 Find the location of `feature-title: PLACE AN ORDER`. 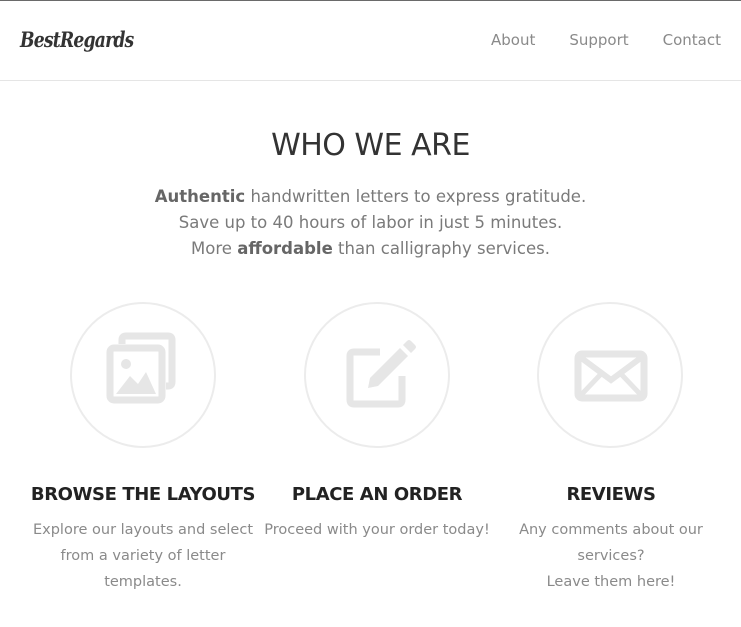

feature-title: PLACE AN ORDER is located at coordinates (377, 494).